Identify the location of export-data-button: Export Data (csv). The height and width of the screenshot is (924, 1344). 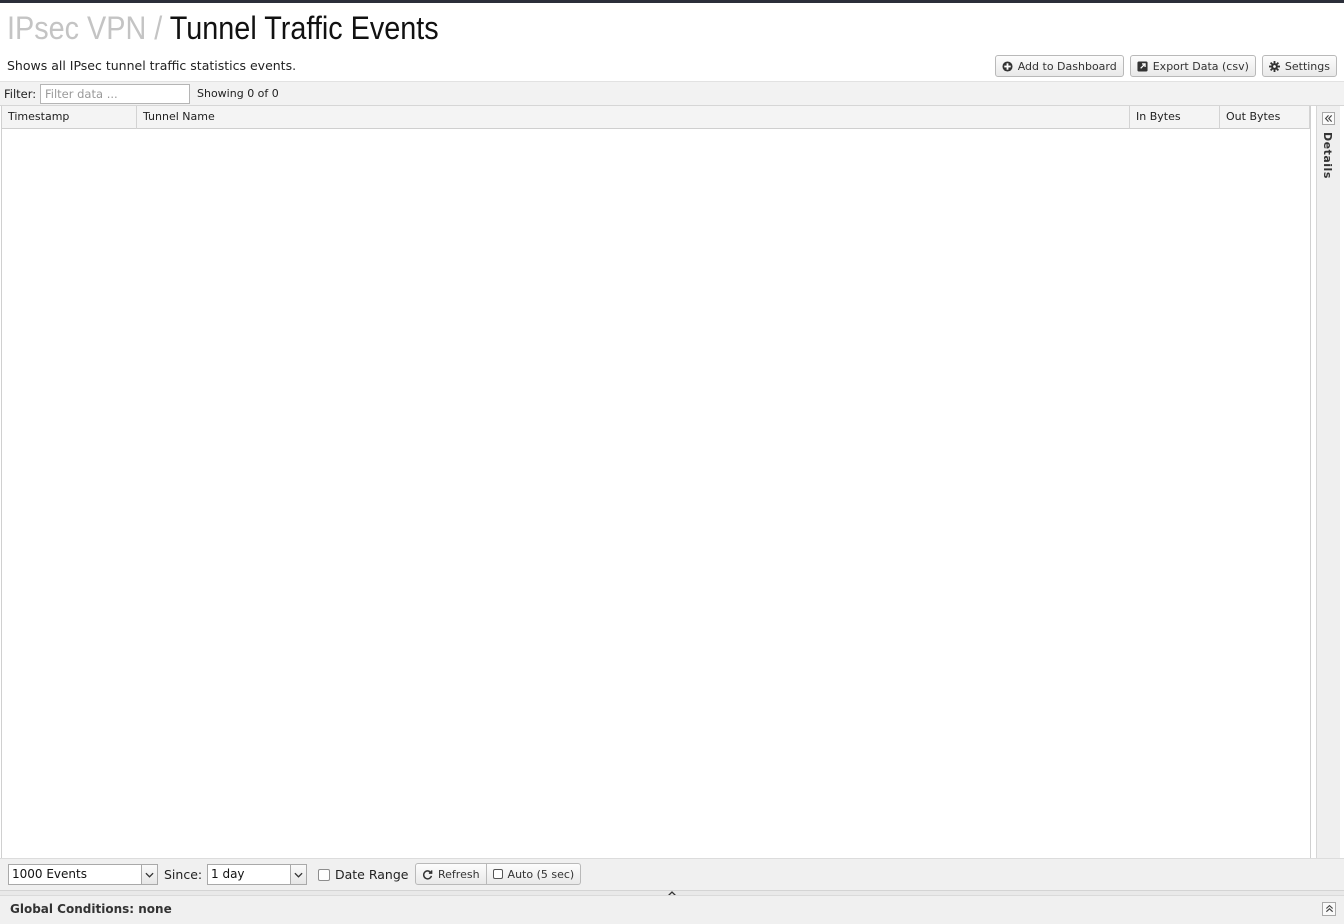
(1192, 66).